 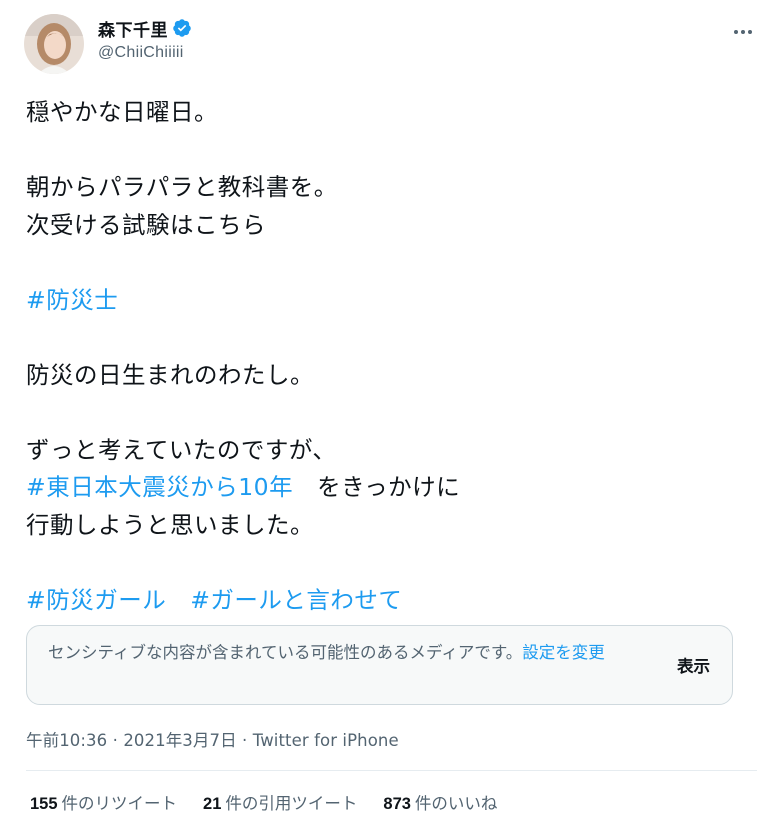 I want to click on hashtag-link: #防災士, so click(x=72, y=300).